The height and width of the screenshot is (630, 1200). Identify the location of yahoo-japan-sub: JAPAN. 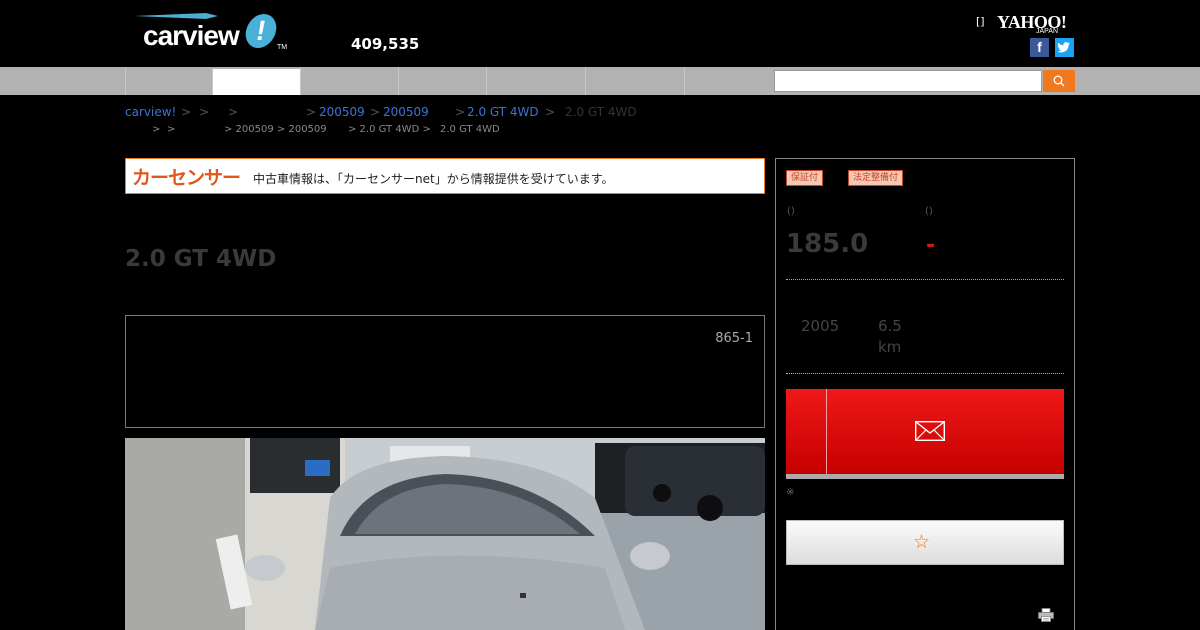
(1047, 31).